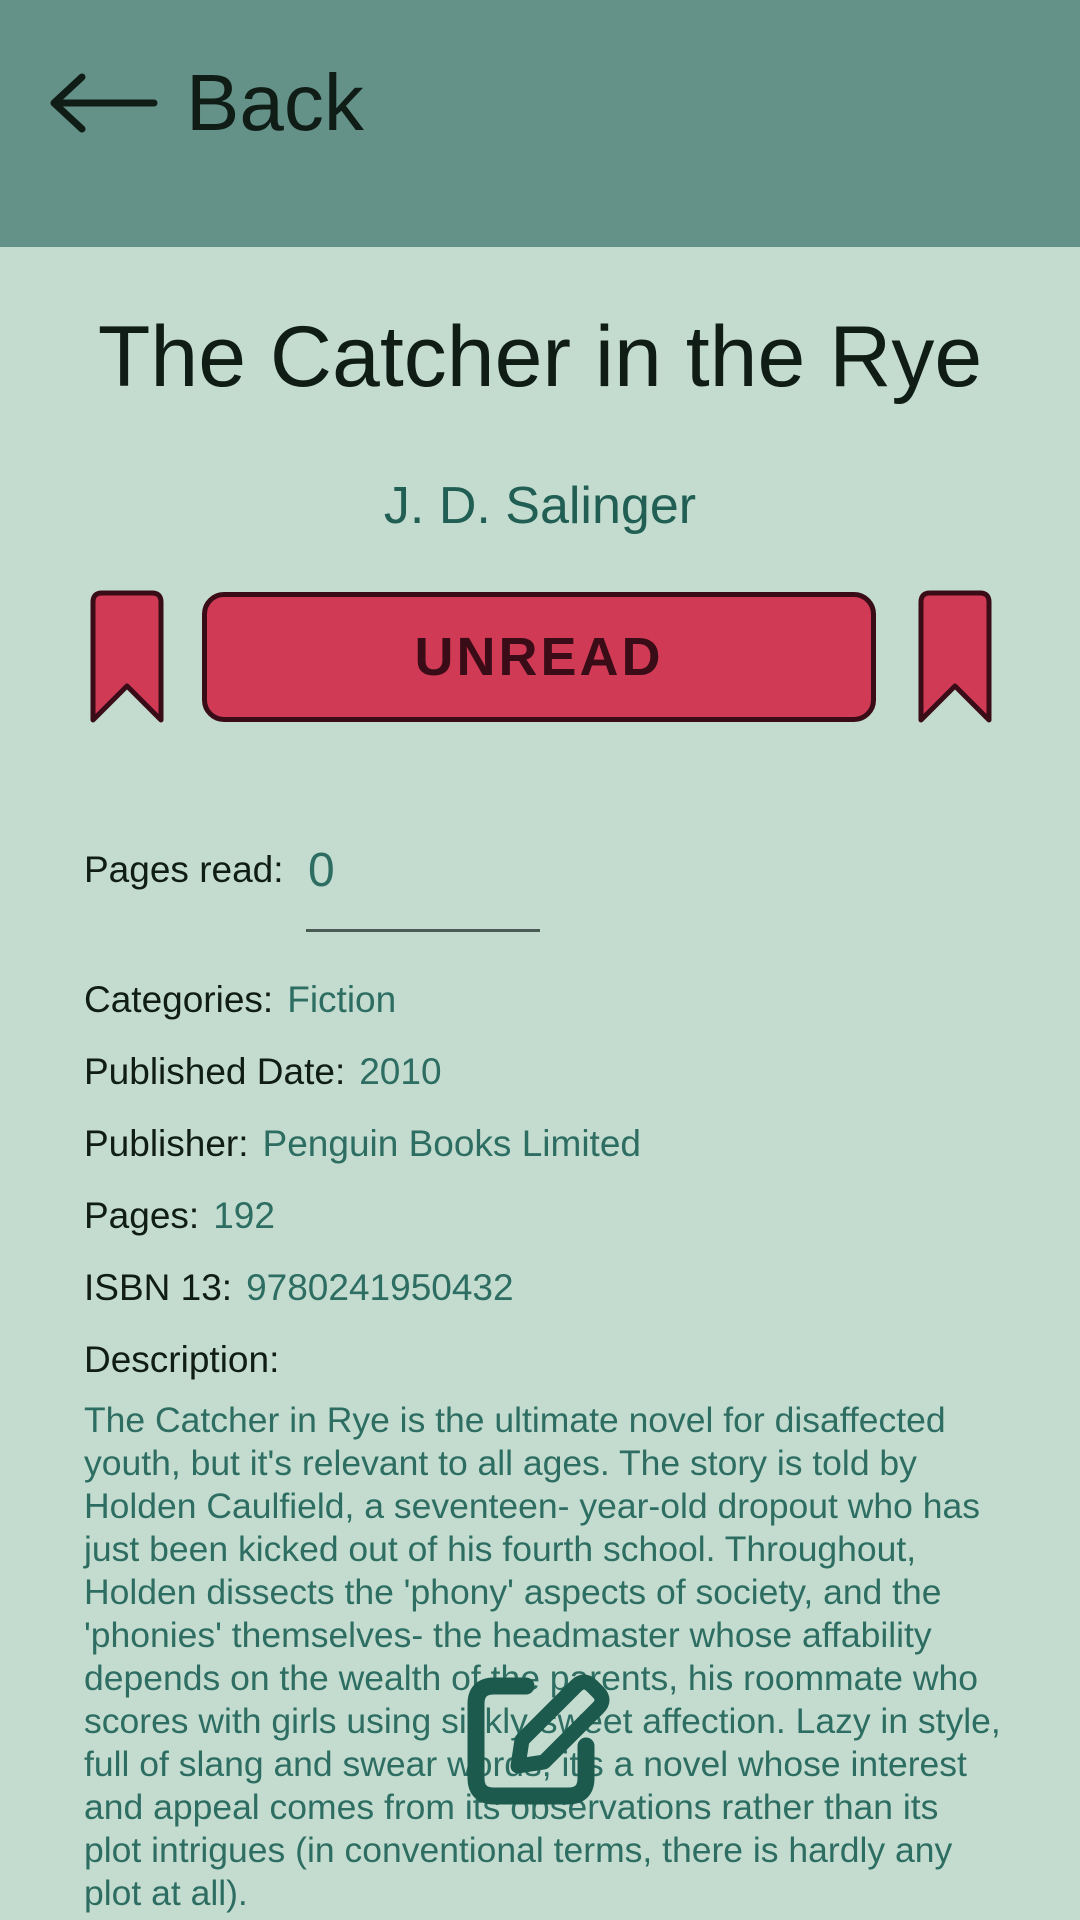 The width and height of the screenshot is (1080, 1920). Describe the element at coordinates (179, 999) in the screenshot. I see `categories-label: Categories:` at that location.